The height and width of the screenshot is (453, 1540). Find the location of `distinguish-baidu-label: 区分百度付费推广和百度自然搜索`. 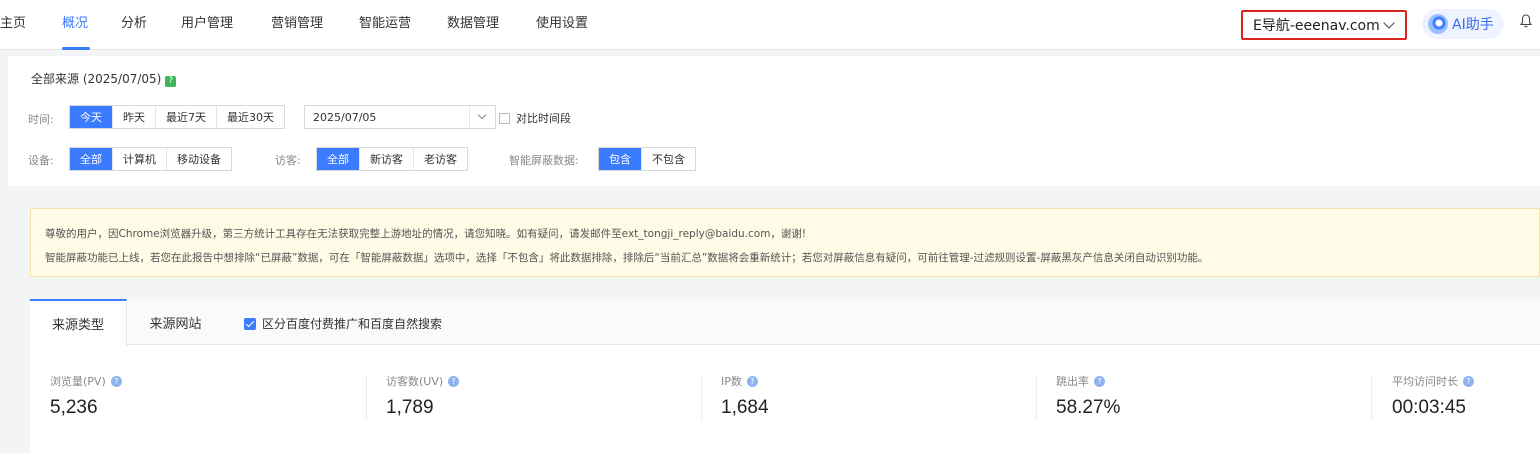

distinguish-baidu-label: 区分百度付费推广和百度自然搜索 is located at coordinates (352, 324).